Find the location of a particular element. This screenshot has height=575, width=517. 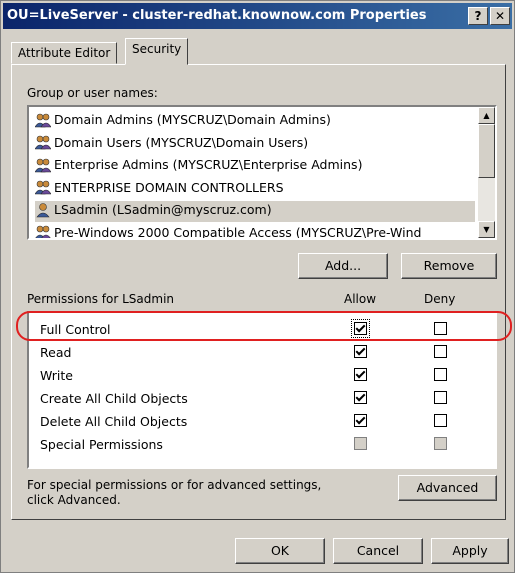

user-icon is located at coordinates (43, 209).